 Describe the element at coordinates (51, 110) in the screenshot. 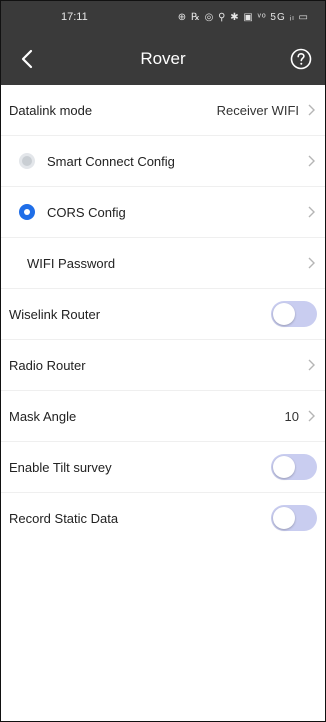

I see `datalink-mode-label: Datalink mode` at that location.